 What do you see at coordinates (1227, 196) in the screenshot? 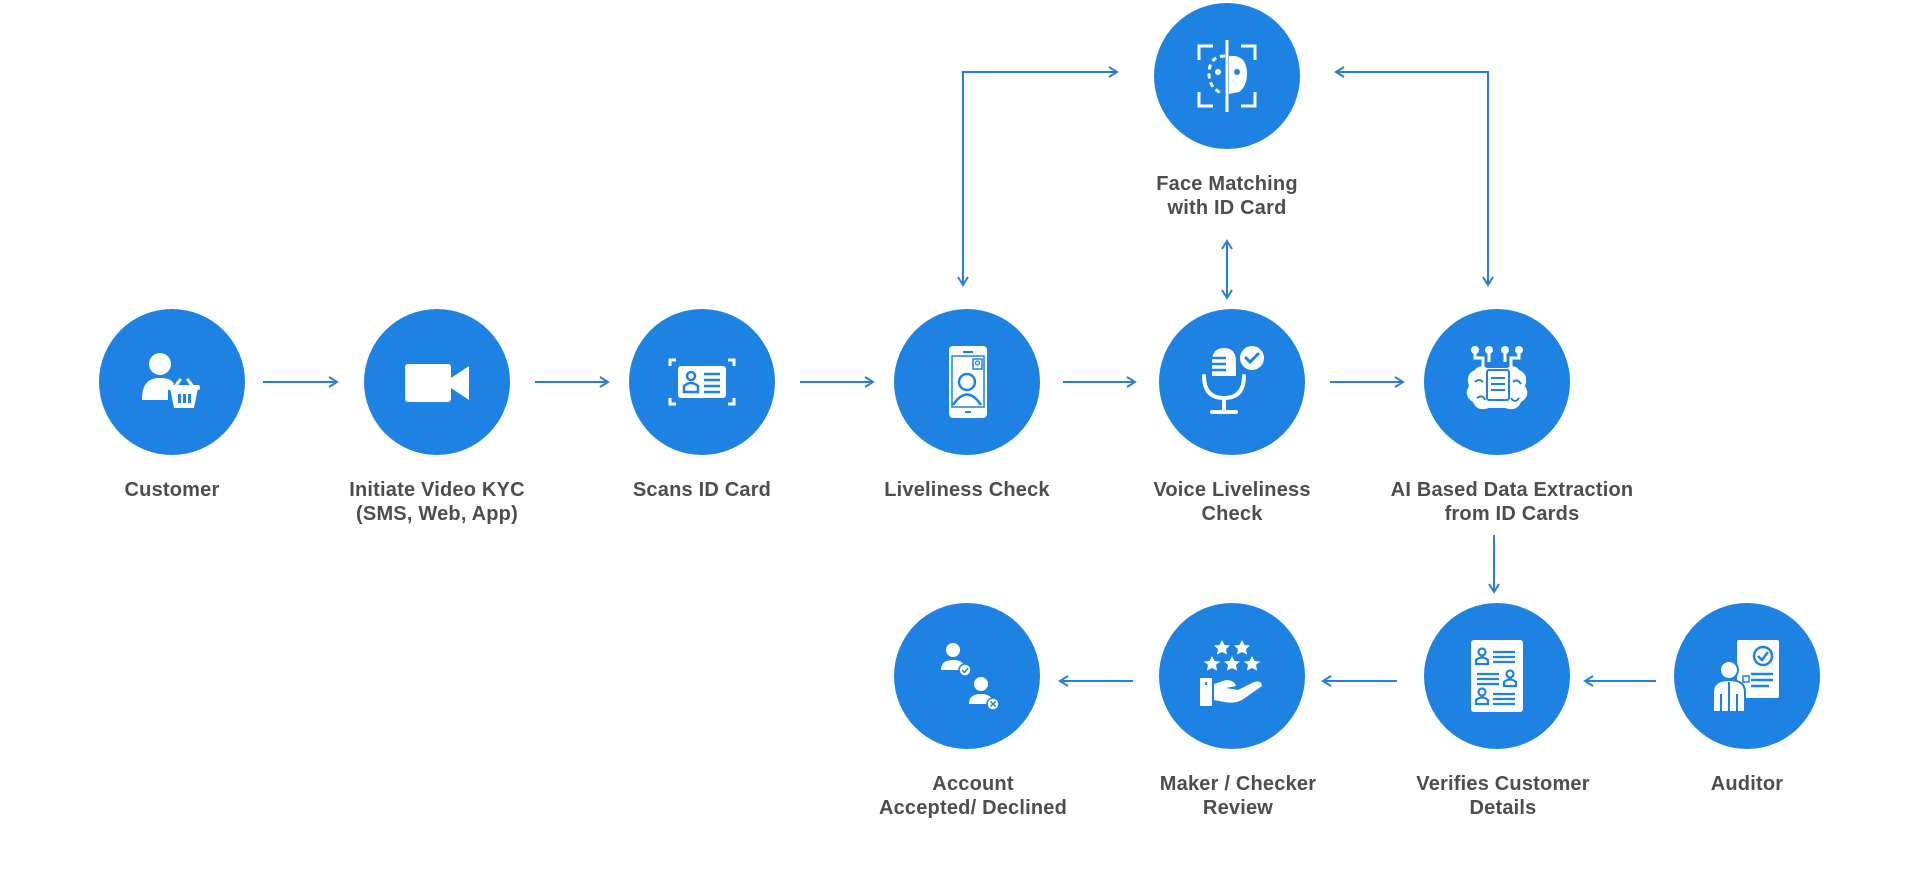
I see `label-face-matching: Face Matching with ID Card` at bounding box center [1227, 196].